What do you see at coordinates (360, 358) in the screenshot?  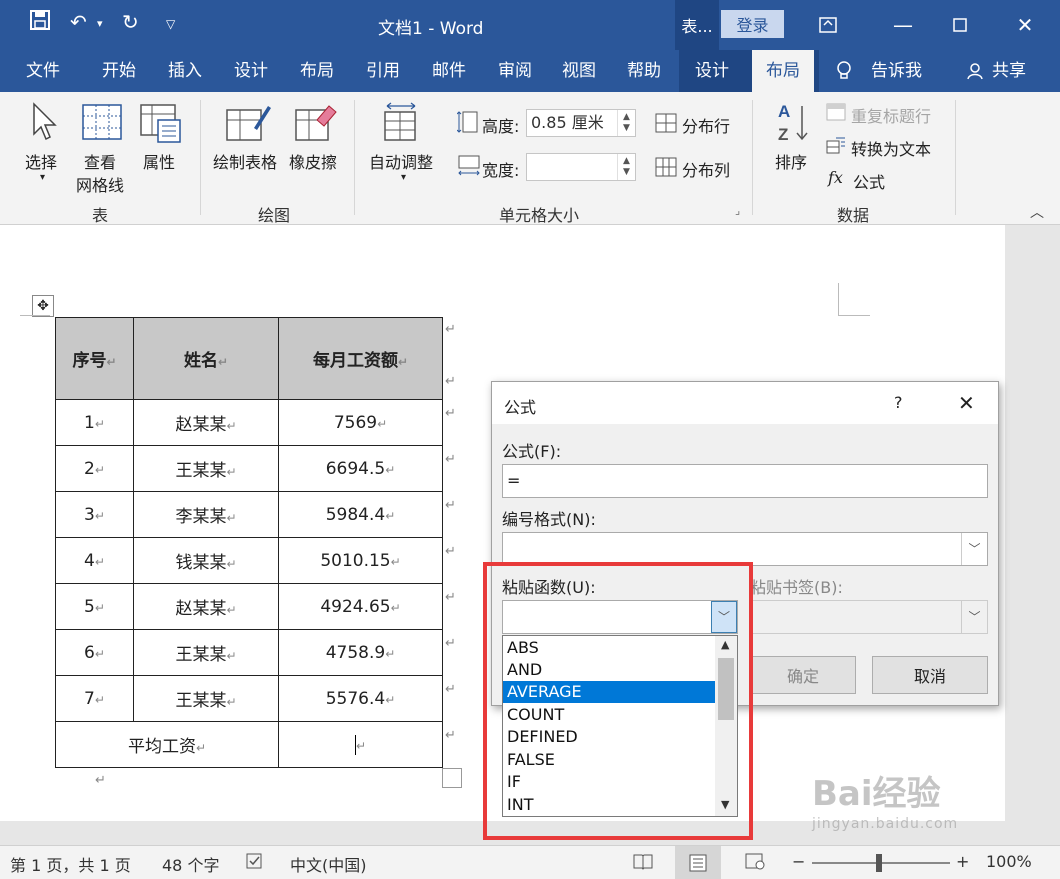 I see `header-cell: 每月工资额↵` at bounding box center [360, 358].